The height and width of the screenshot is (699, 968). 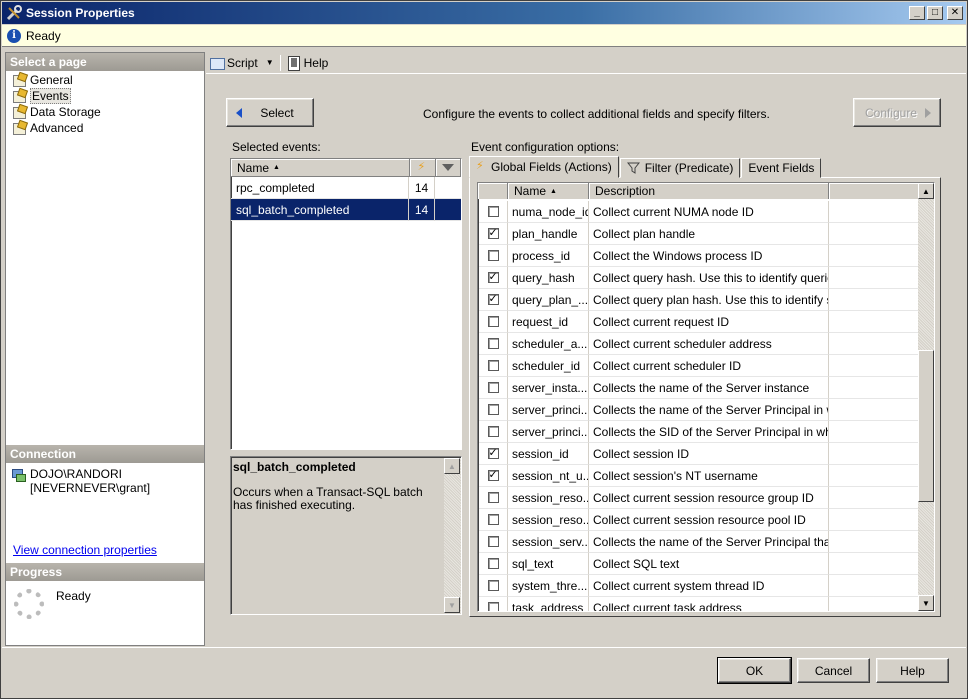 I want to click on configure-button: Configure, so click(x=897, y=112).